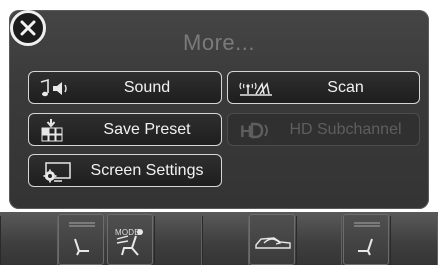 This screenshot has width=438, height=266. I want to click on driver-seat-heat-icon, so click(82, 239).